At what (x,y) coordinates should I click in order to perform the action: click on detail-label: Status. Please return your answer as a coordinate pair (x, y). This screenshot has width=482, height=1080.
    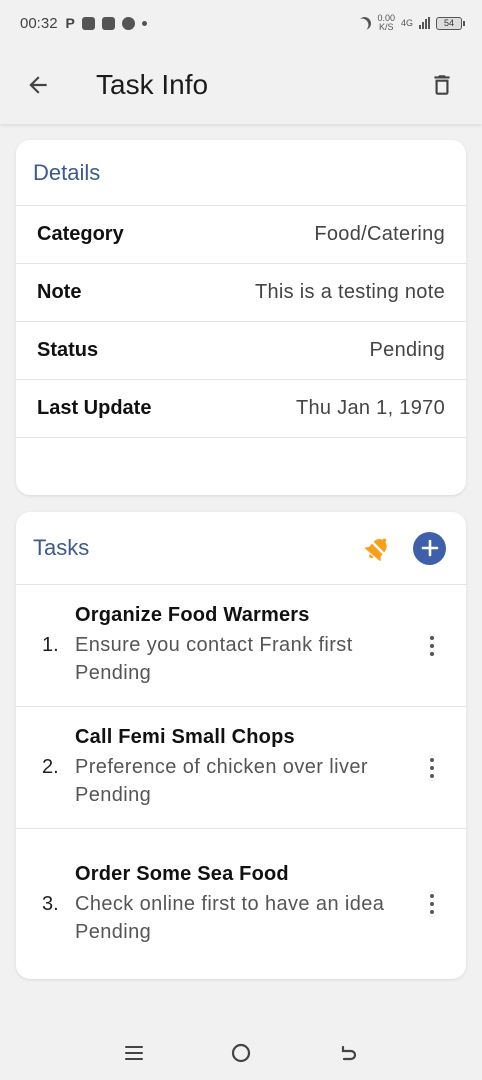
    Looking at the image, I should click on (68, 350).